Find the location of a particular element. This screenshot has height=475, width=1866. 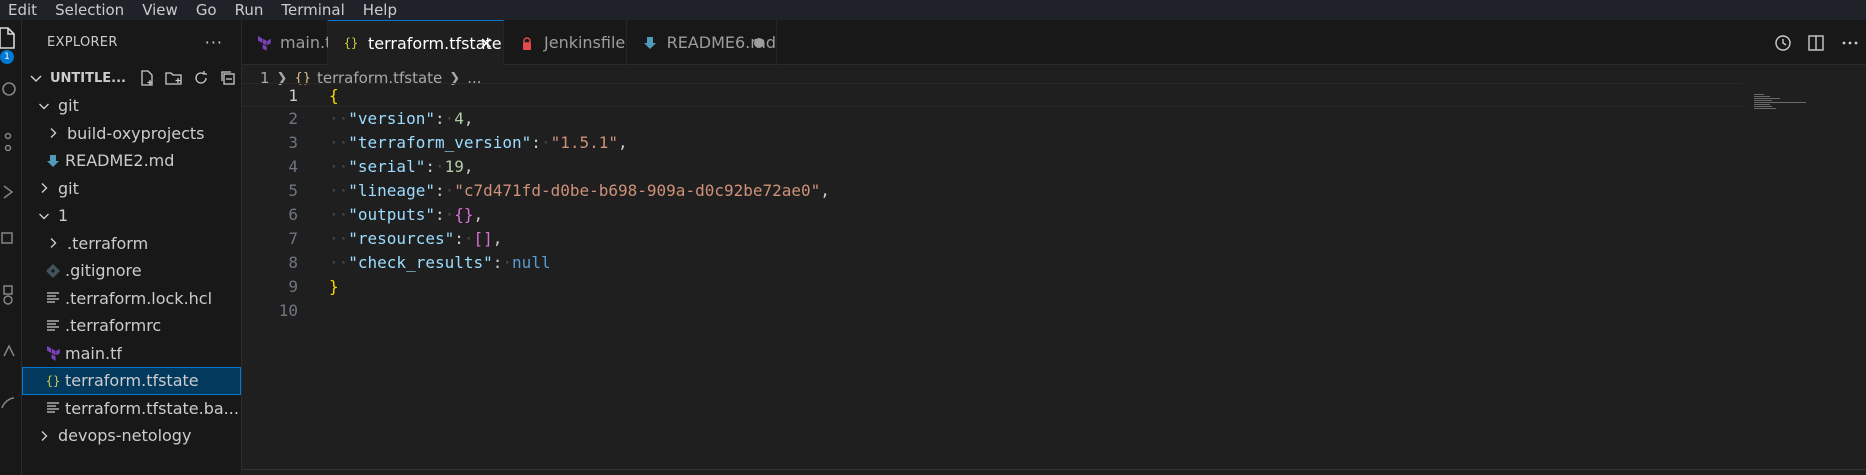

line-number: 6 is located at coordinates (293, 214).